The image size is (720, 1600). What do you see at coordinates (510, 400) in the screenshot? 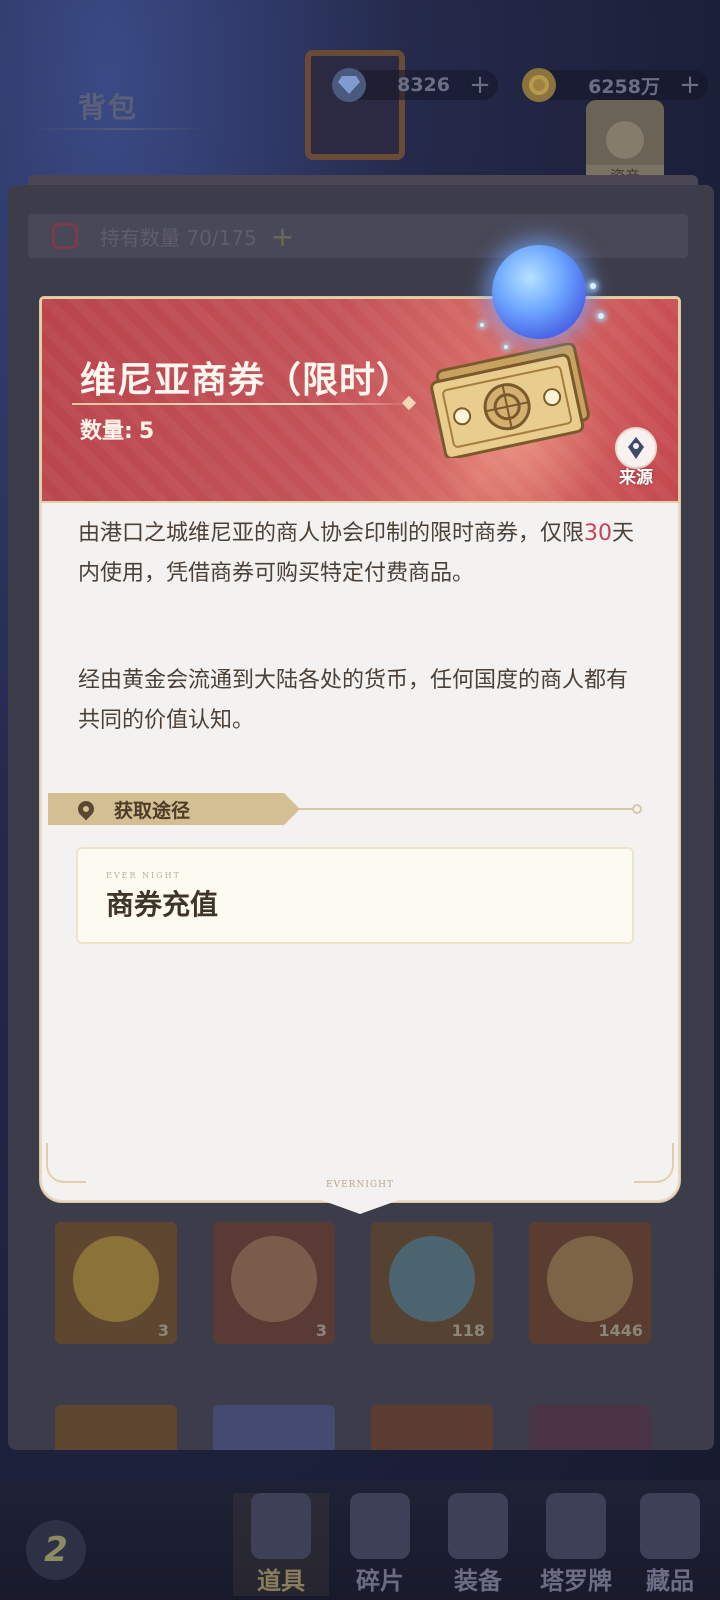
I see `voucher-ticket-icon` at bounding box center [510, 400].